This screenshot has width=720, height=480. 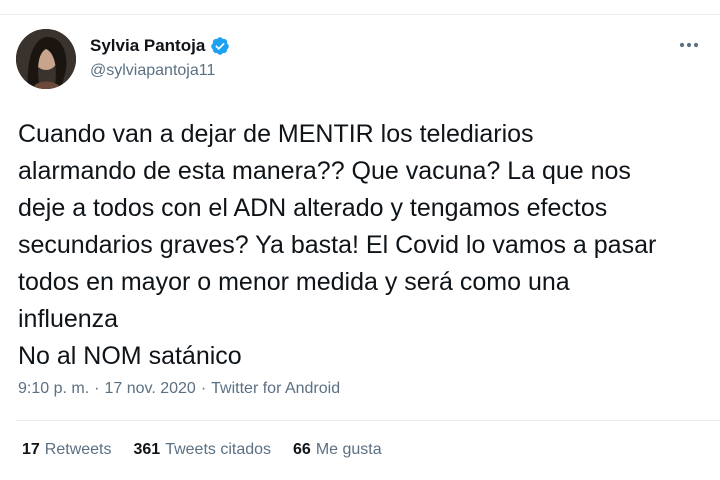 I want to click on likes-count: 66, so click(x=302, y=449).